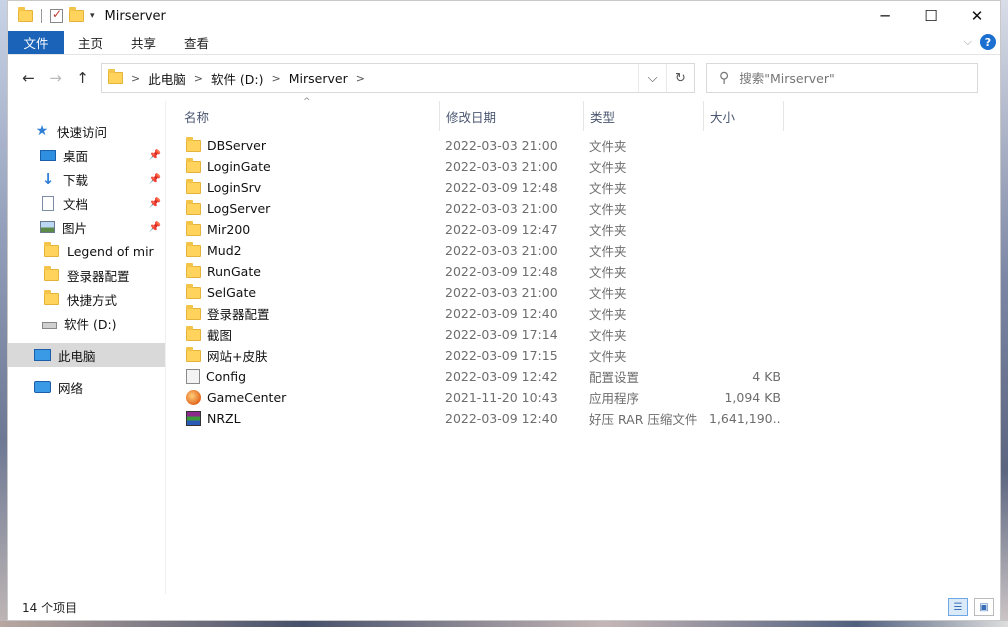  Describe the element at coordinates (744, 116) in the screenshot. I see `column-header-size: 大小` at that location.